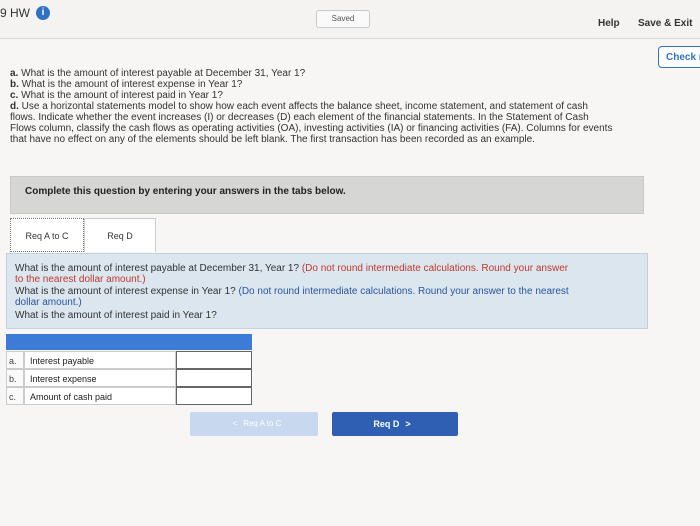 Image resolution: width=700 pixels, height=526 pixels. Describe the element at coordinates (609, 23) in the screenshot. I see `help-button: Help` at that location.